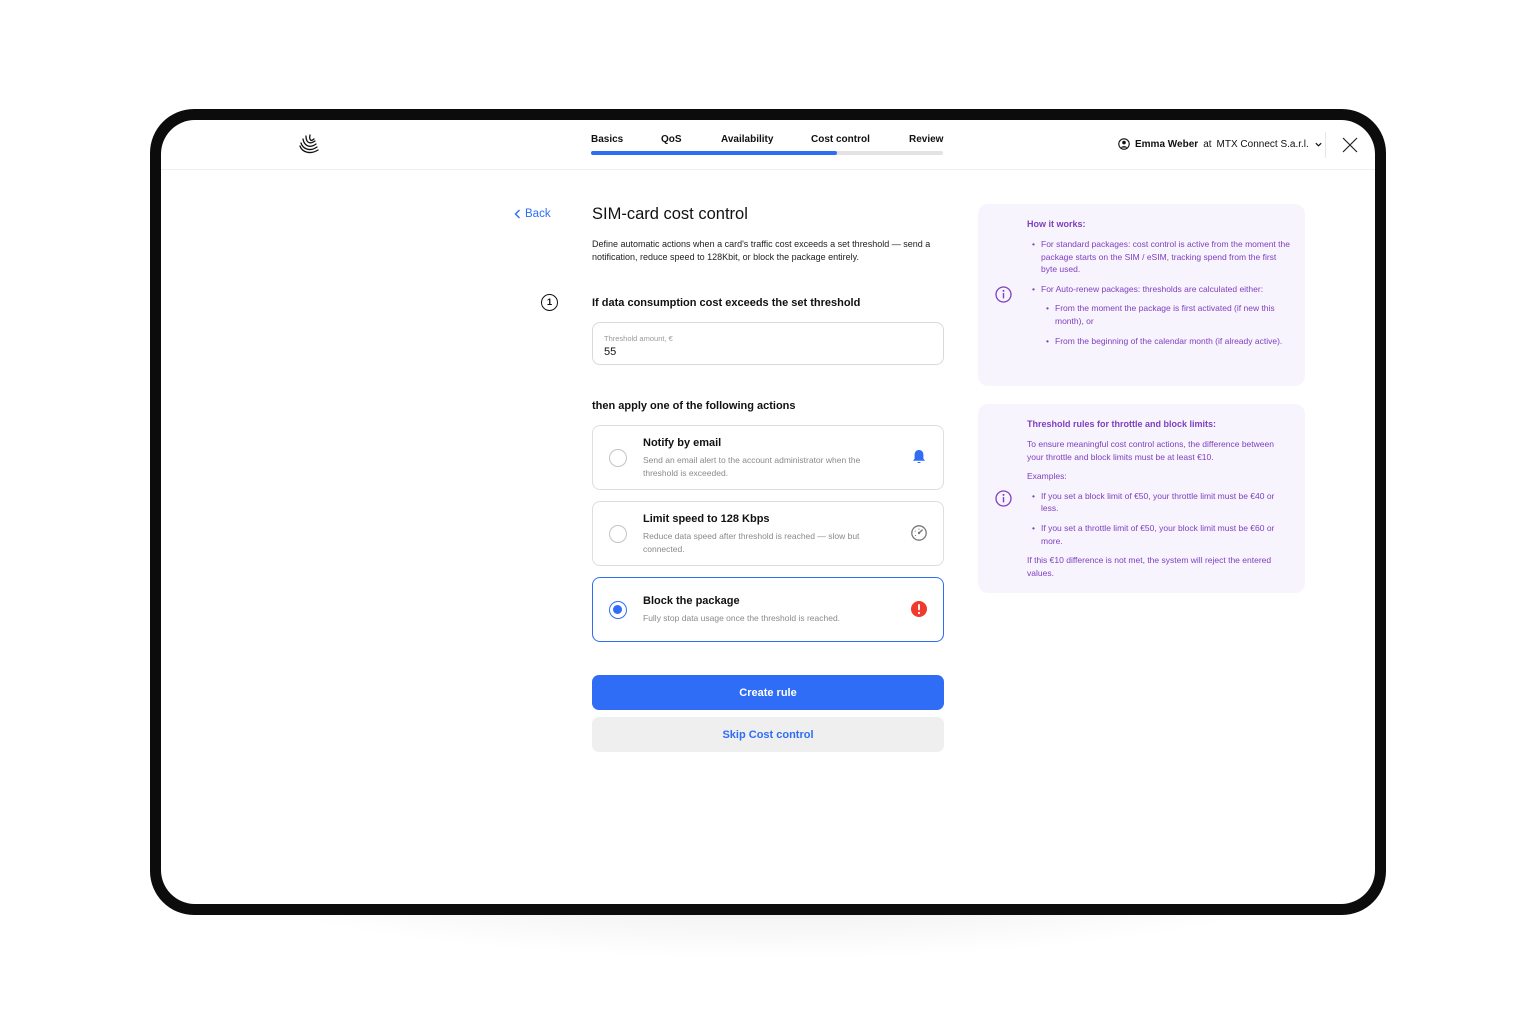 The image size is (1536, 1024). Describe the element at coordinates (1318, 144) in the screenshot. I see `chevron-down-icon` at that location.